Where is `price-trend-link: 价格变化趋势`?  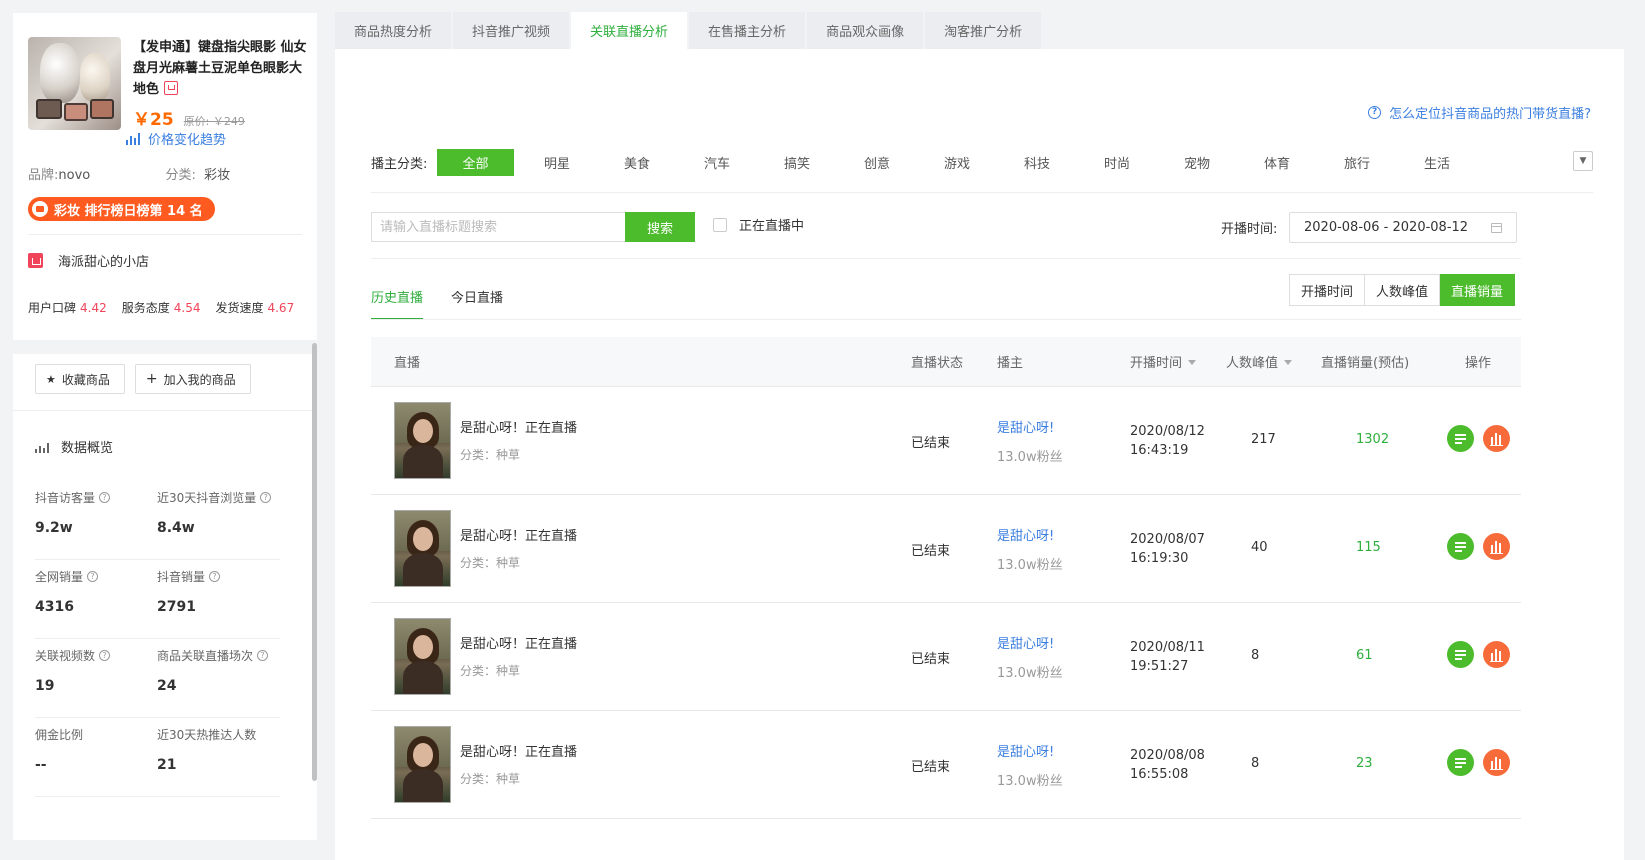 price-trend-link: 价格变化趋势 is located at coordinates (176, 138).